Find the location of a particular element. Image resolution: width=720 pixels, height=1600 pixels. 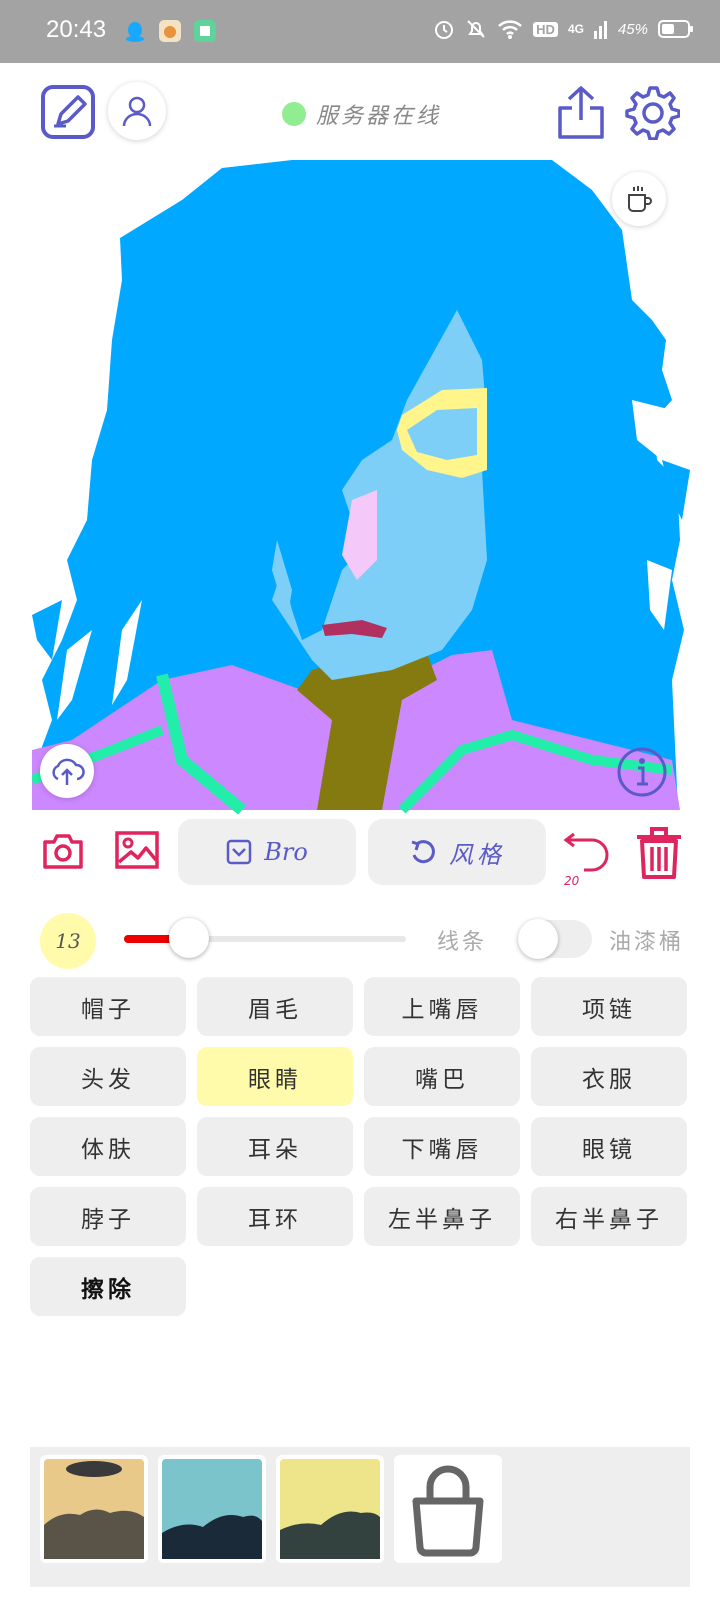

clear-button is located at coordinates (659, 853).